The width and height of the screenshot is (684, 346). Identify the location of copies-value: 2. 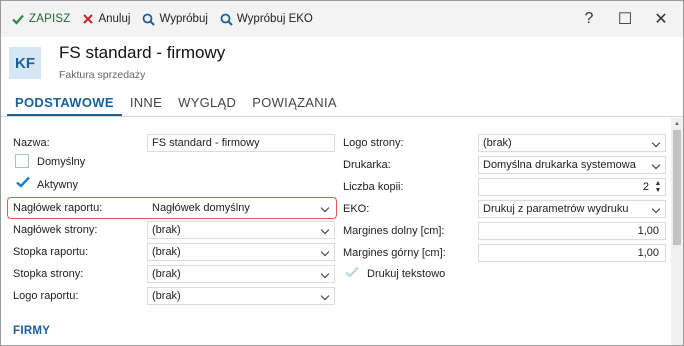
(645, 187).